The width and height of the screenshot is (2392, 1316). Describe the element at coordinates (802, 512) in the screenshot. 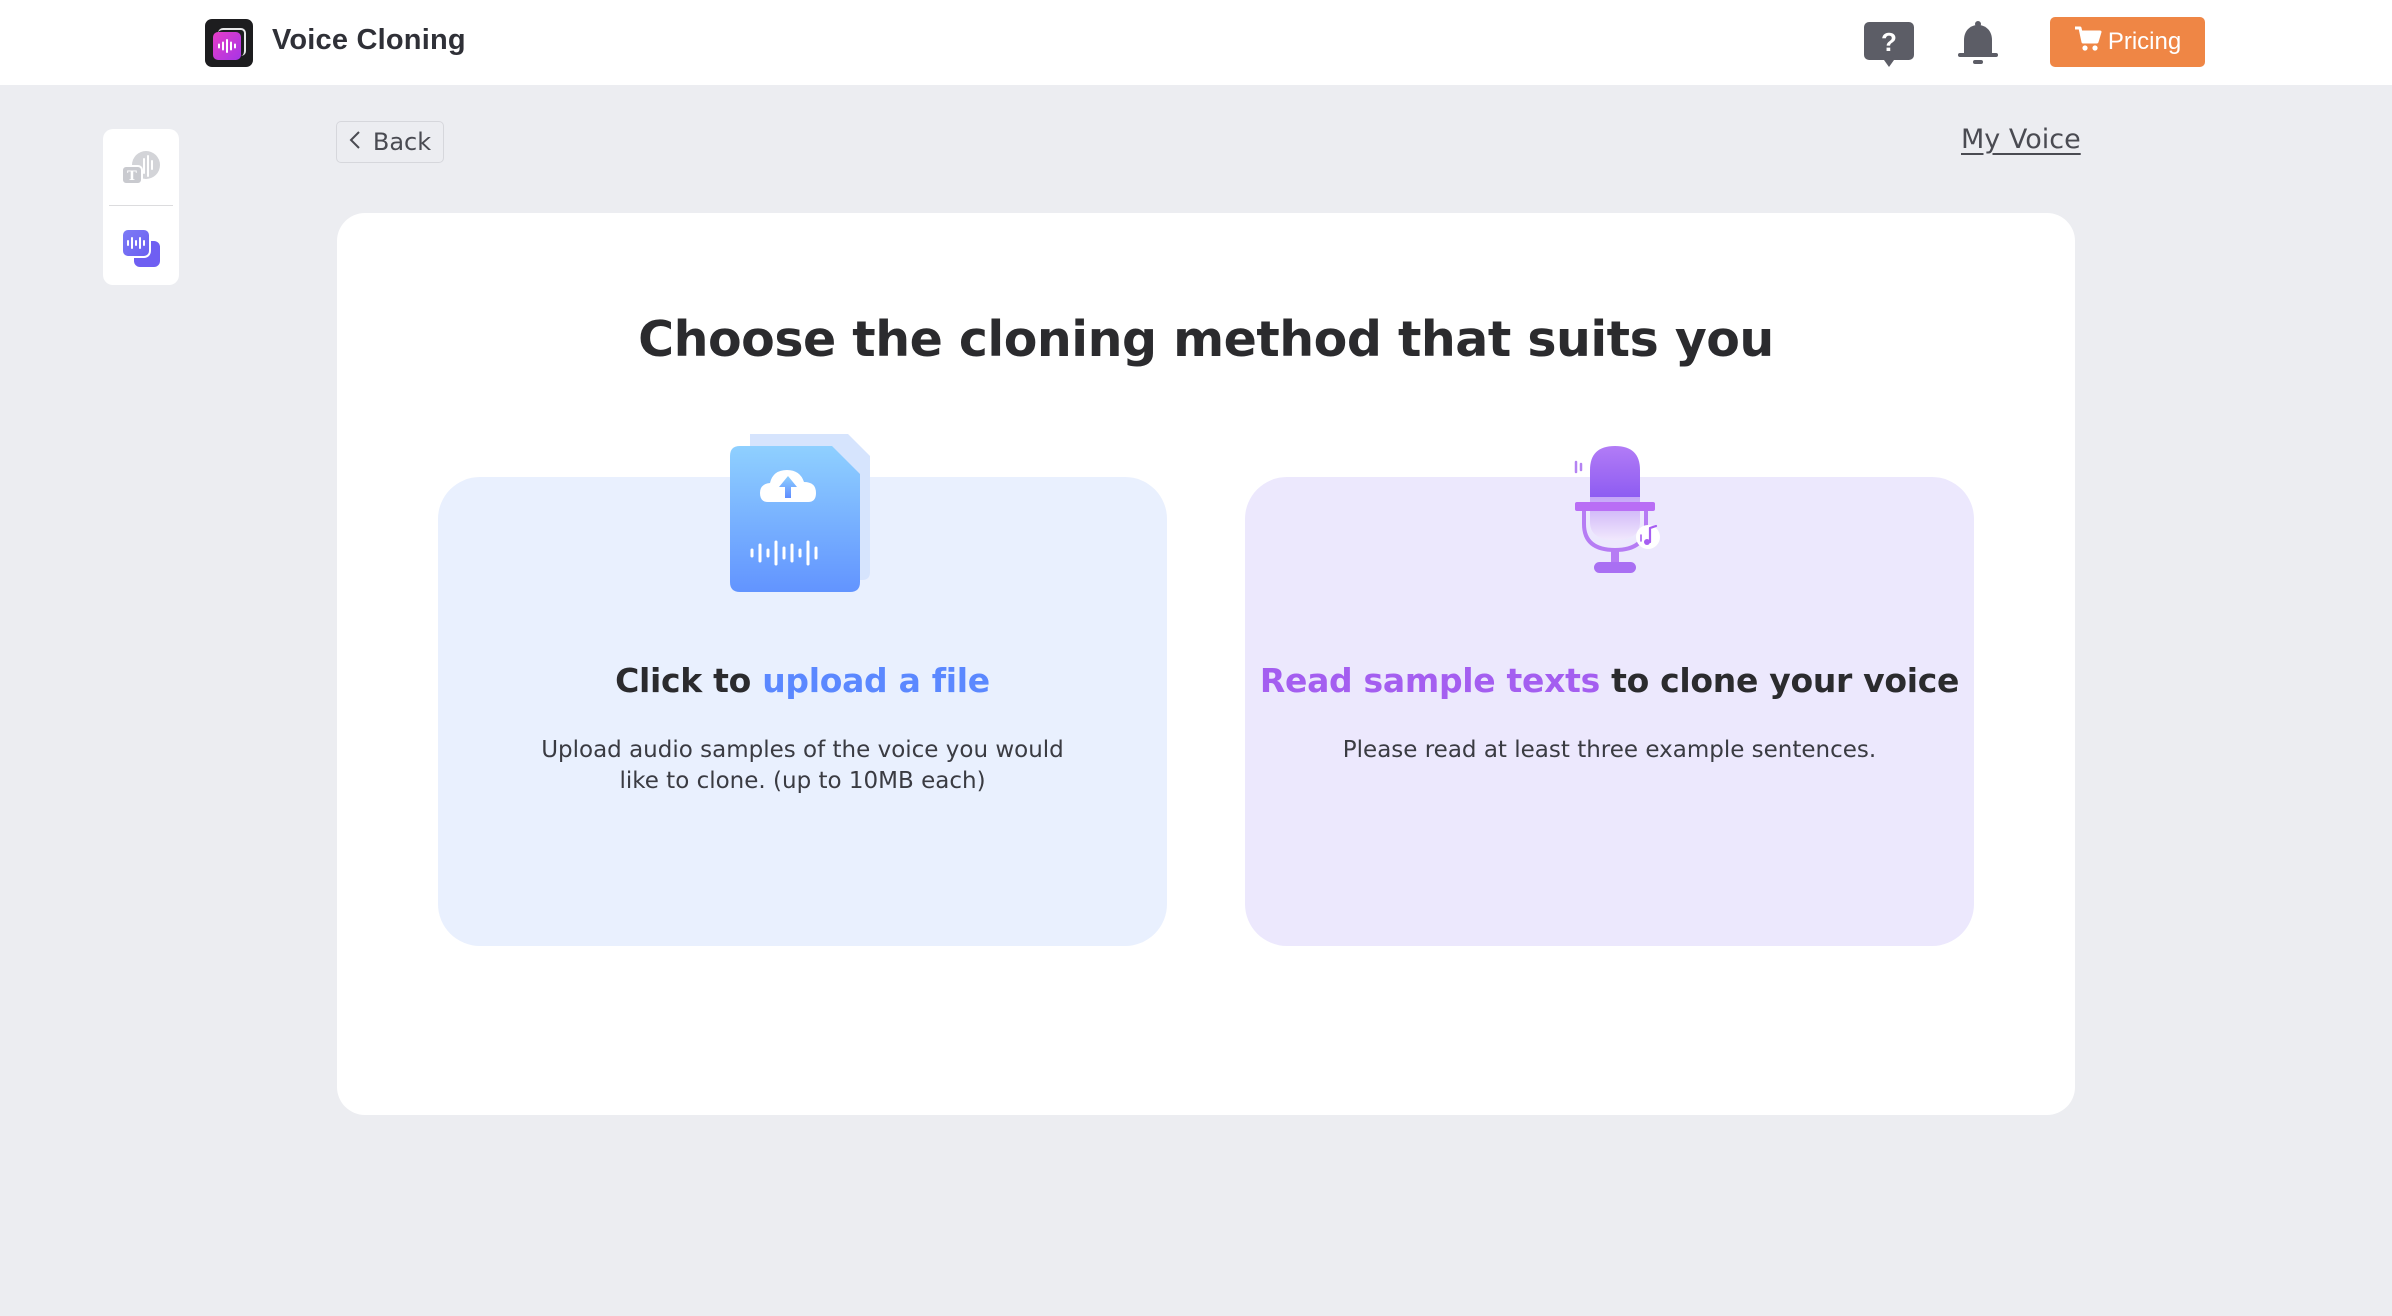

I see `upload-audio-file-icon` at that location.